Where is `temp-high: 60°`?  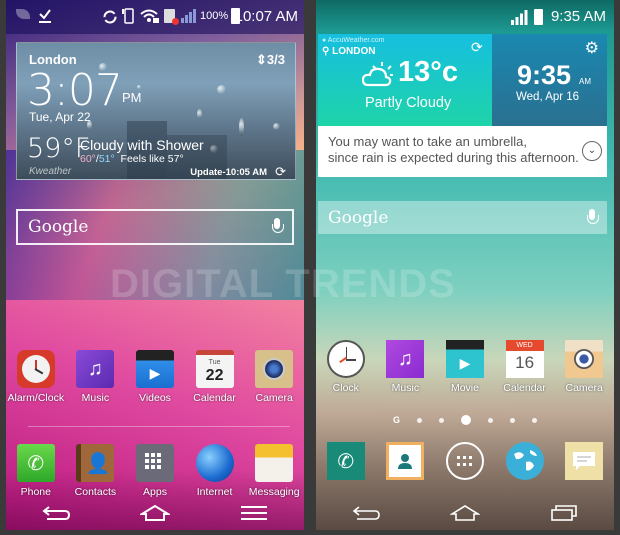 temp-high: 60° is located at coordinates (88, 159).